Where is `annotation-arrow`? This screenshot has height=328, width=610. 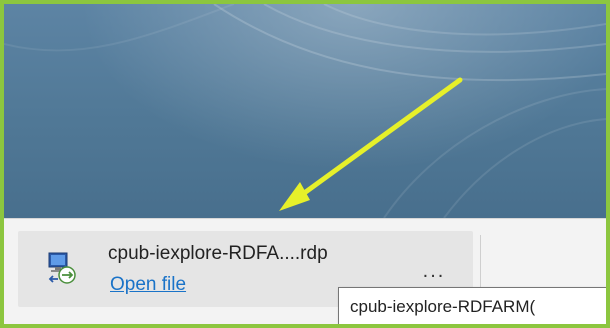 annotation-arrow is located at coordinates (371, 144).